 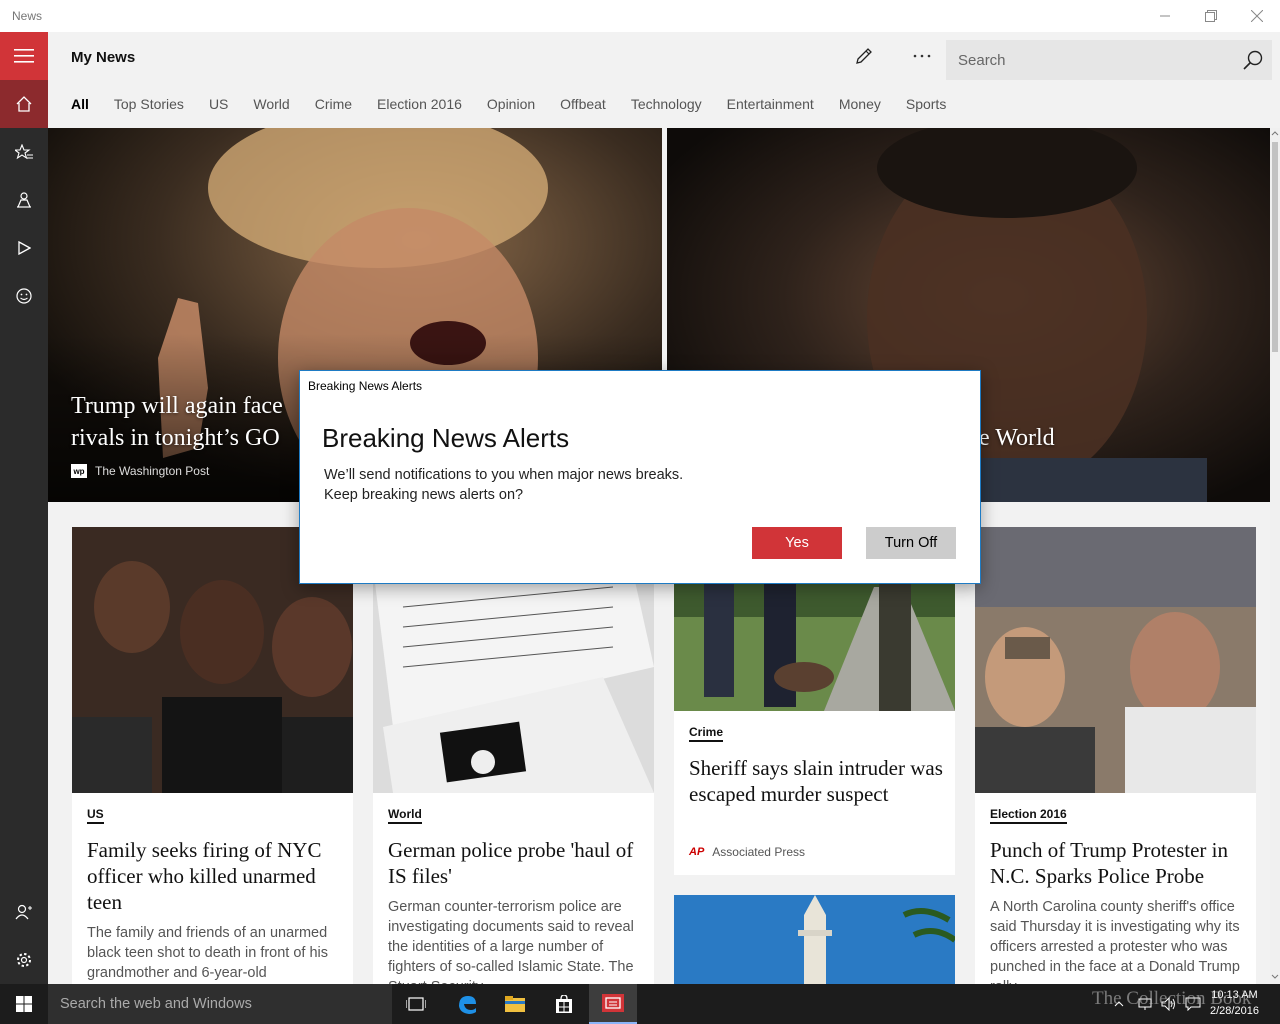 I want to click on card-category: Crime, so click(x=706, y=733).